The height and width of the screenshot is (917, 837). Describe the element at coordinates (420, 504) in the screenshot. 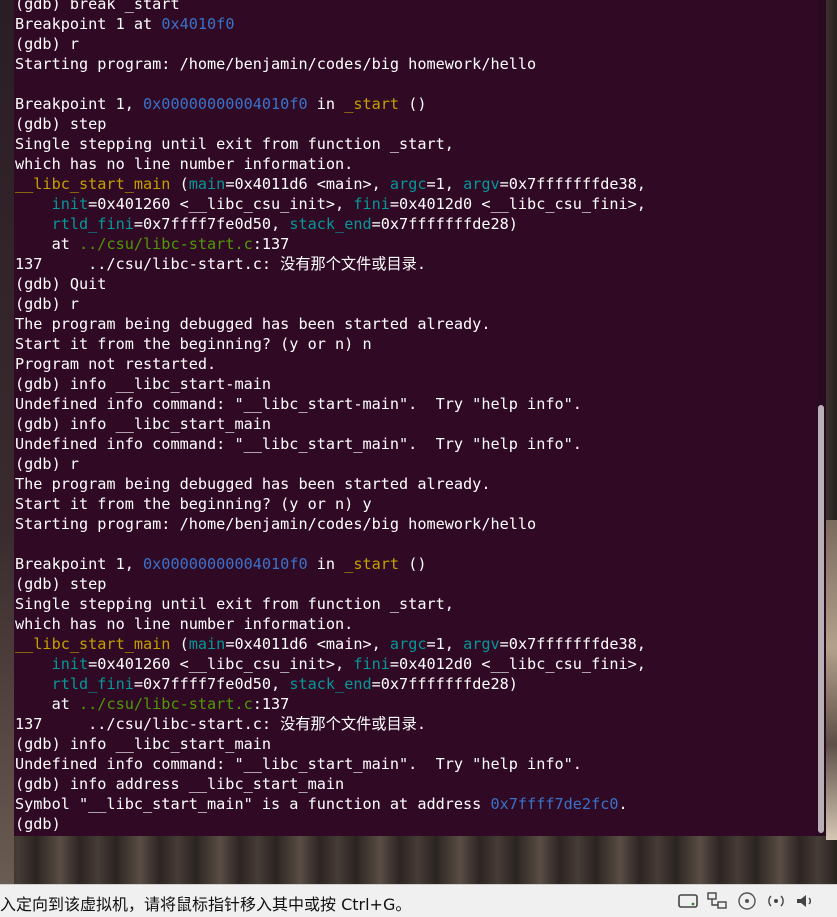

I see `terminal-line: Start it from the beginning? (y or n) y` at that location.